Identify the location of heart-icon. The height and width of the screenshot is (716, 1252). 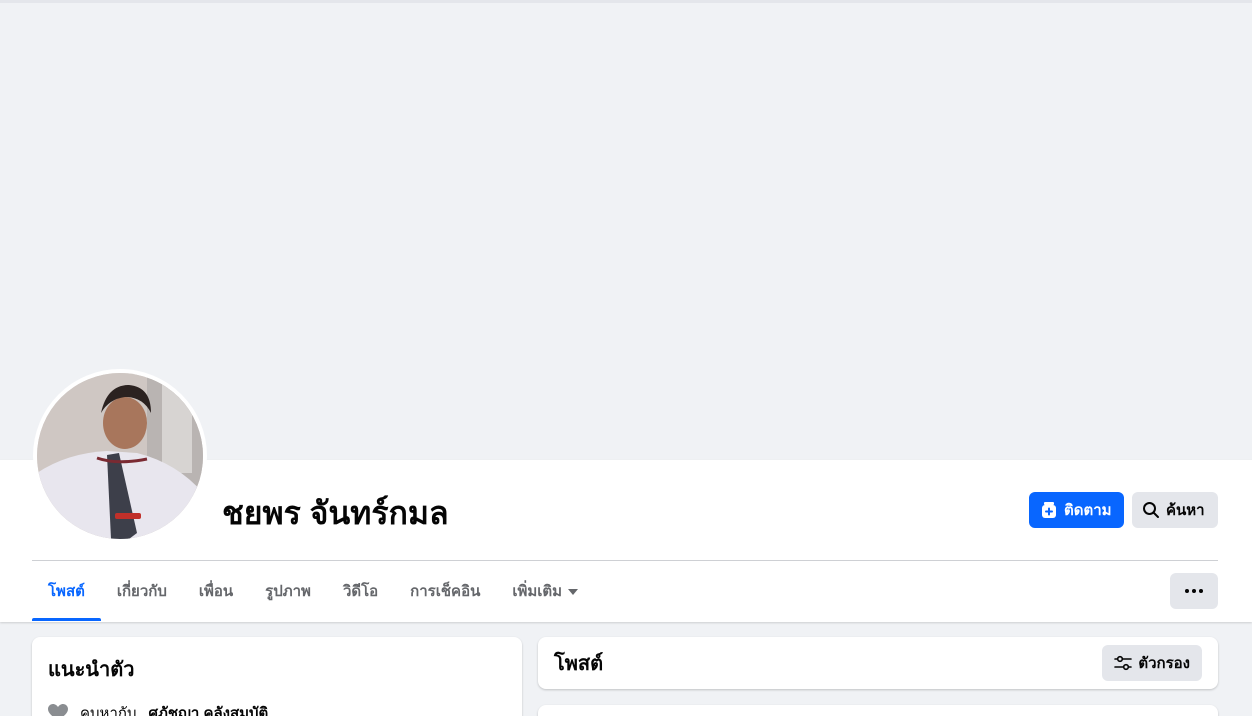
(58, 710).